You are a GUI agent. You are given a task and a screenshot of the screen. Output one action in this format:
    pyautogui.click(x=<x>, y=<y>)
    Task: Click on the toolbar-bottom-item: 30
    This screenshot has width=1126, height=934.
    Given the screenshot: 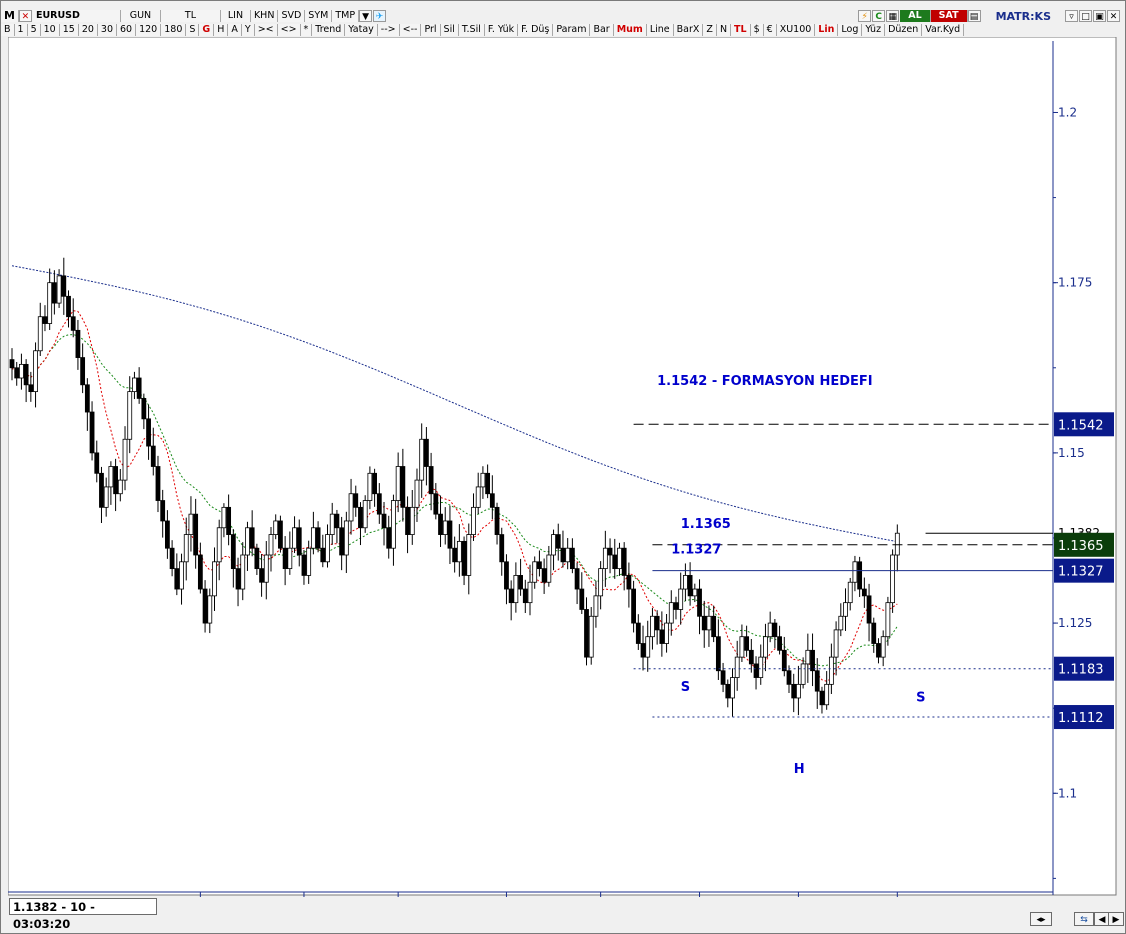 What is the action you would take?
    pyautogui.click(x=107, y=30)
    